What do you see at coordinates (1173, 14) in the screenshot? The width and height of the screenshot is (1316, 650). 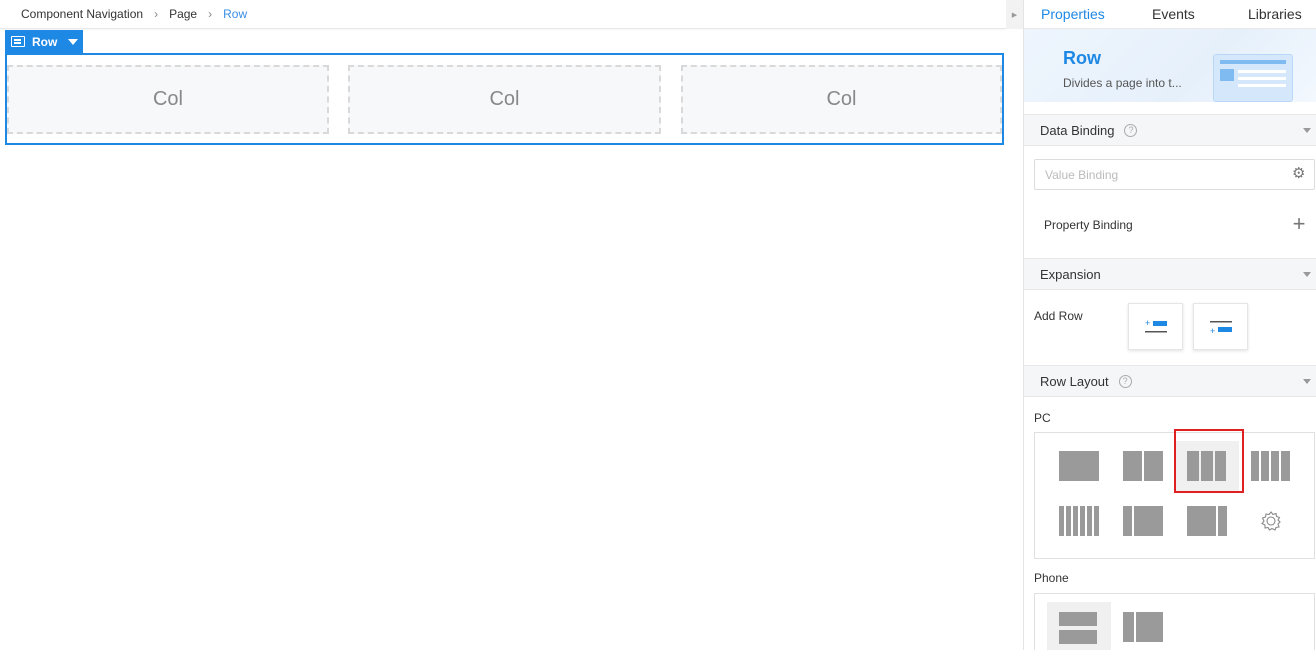 I see `tab-events: Events` at bounding box center [1173, 14].